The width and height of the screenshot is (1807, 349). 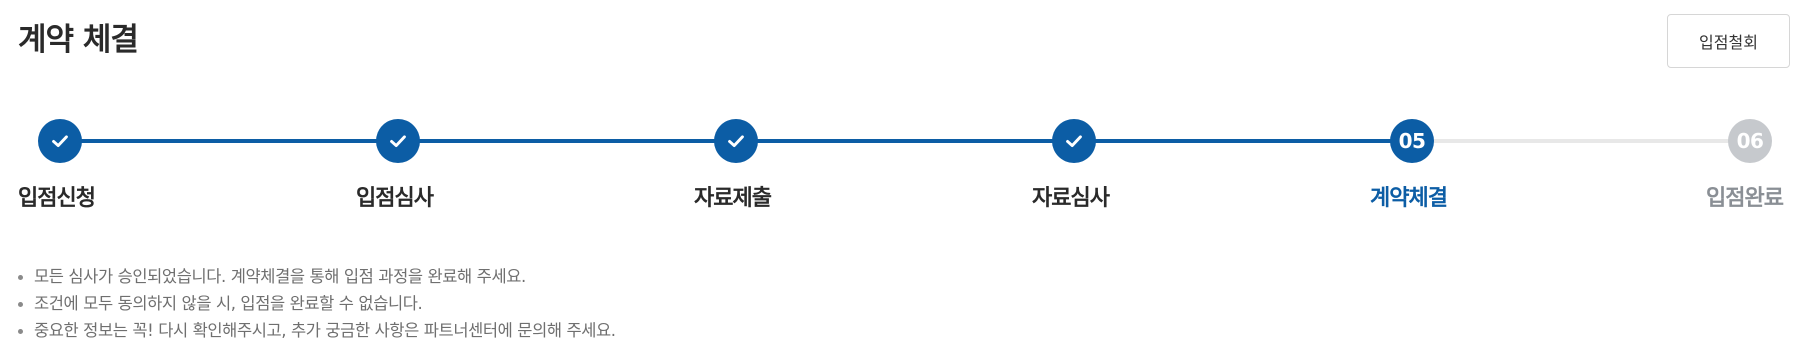 I want to click on step-3-label: 자료제출, so click(x=733, y=198).